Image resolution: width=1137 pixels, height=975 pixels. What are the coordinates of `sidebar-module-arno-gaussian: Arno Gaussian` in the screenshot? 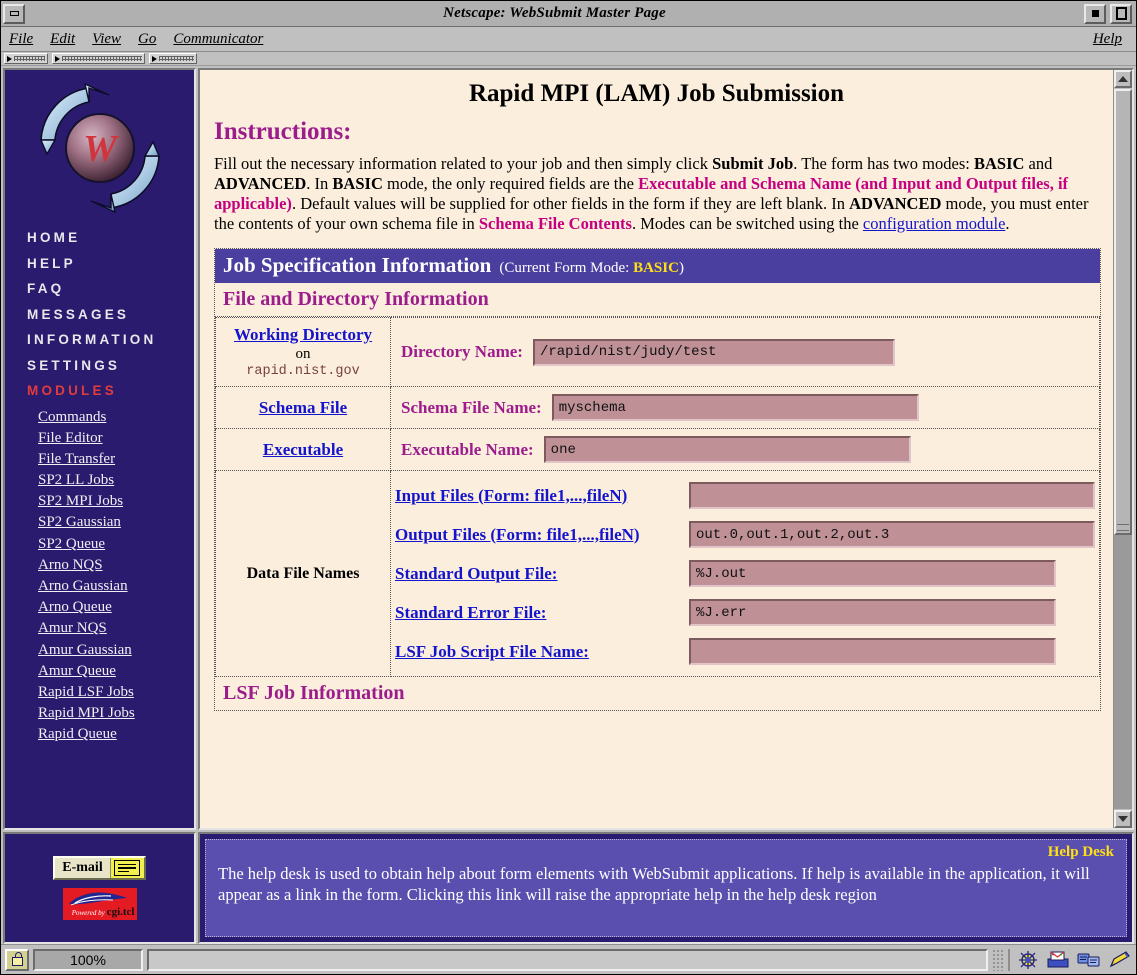 It's located at (116, 586).